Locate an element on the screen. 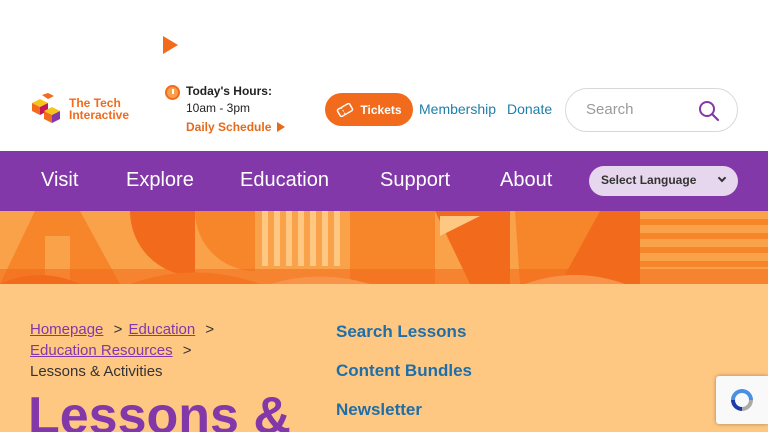 The height and width of the screenshot is (432, 768). logo-mark-icon is located at coordinates (46, 108).